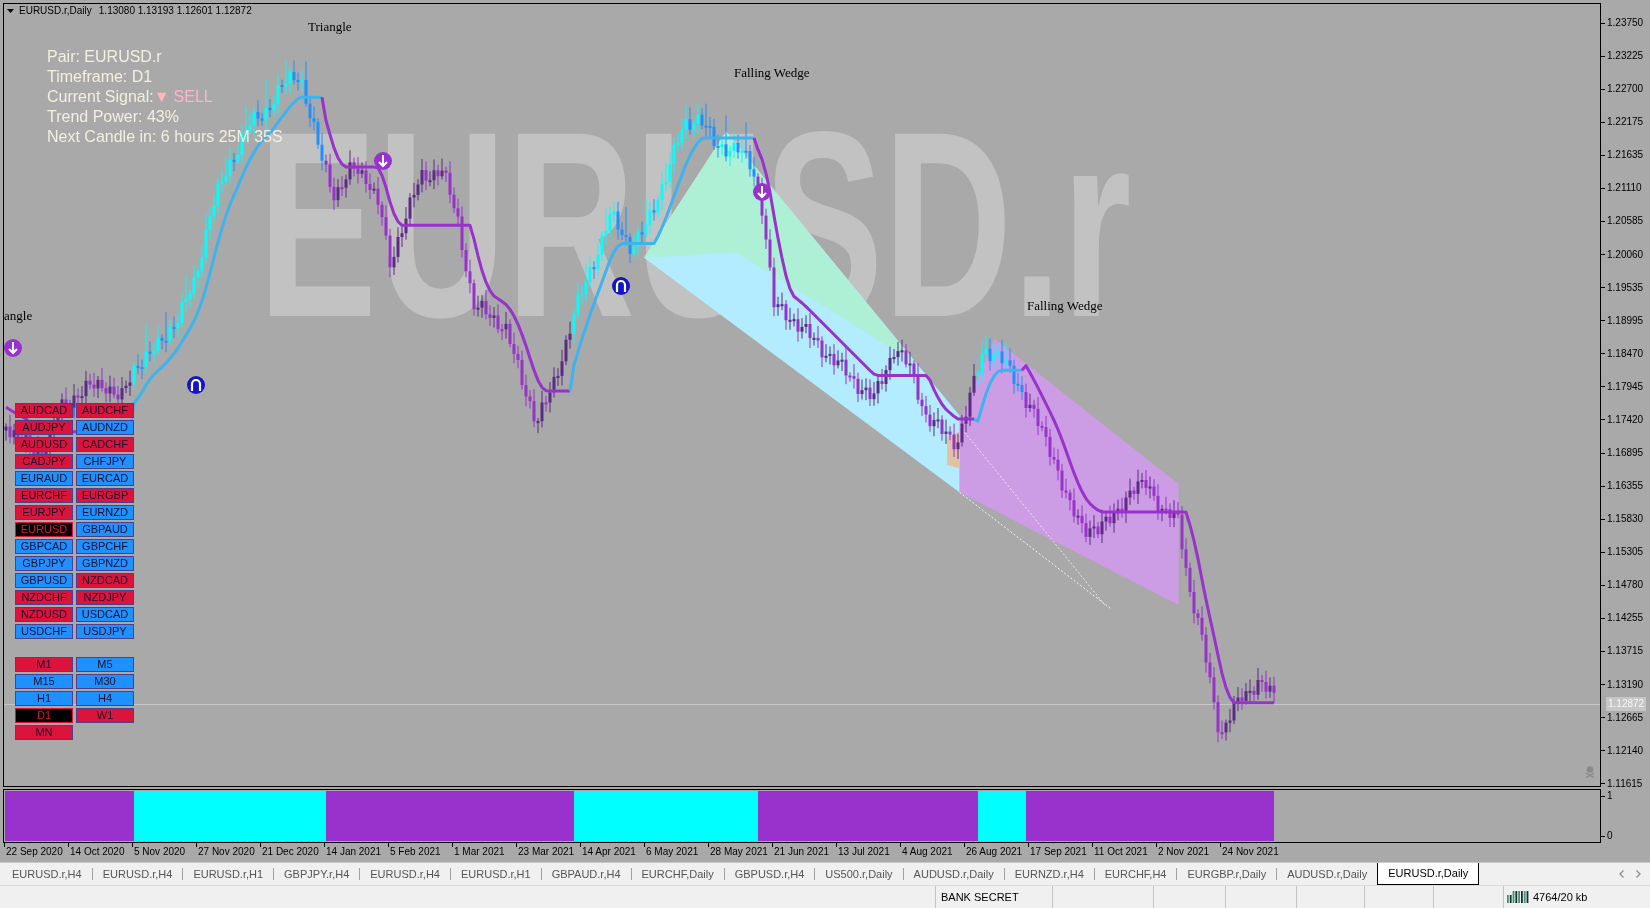 This screenshot has width=1650, height=908. Describe the element at coordinates (55, 11) in the screenshot. I see `chart-symbol: EURUSD.r,Daily` at that location.